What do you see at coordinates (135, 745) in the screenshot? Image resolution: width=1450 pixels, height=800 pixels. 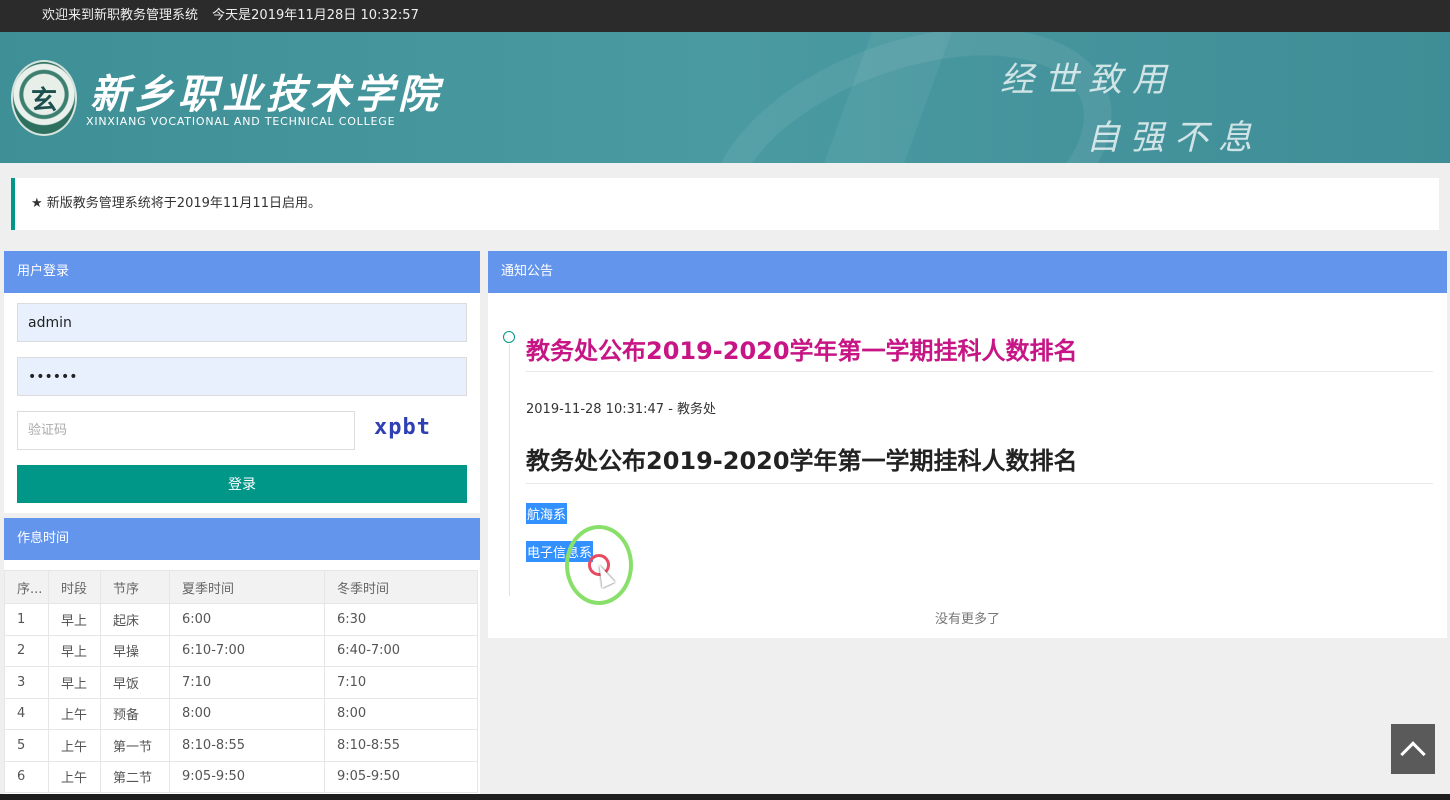 I see `cell-session: 第一节` at bounding box center [135, 745].